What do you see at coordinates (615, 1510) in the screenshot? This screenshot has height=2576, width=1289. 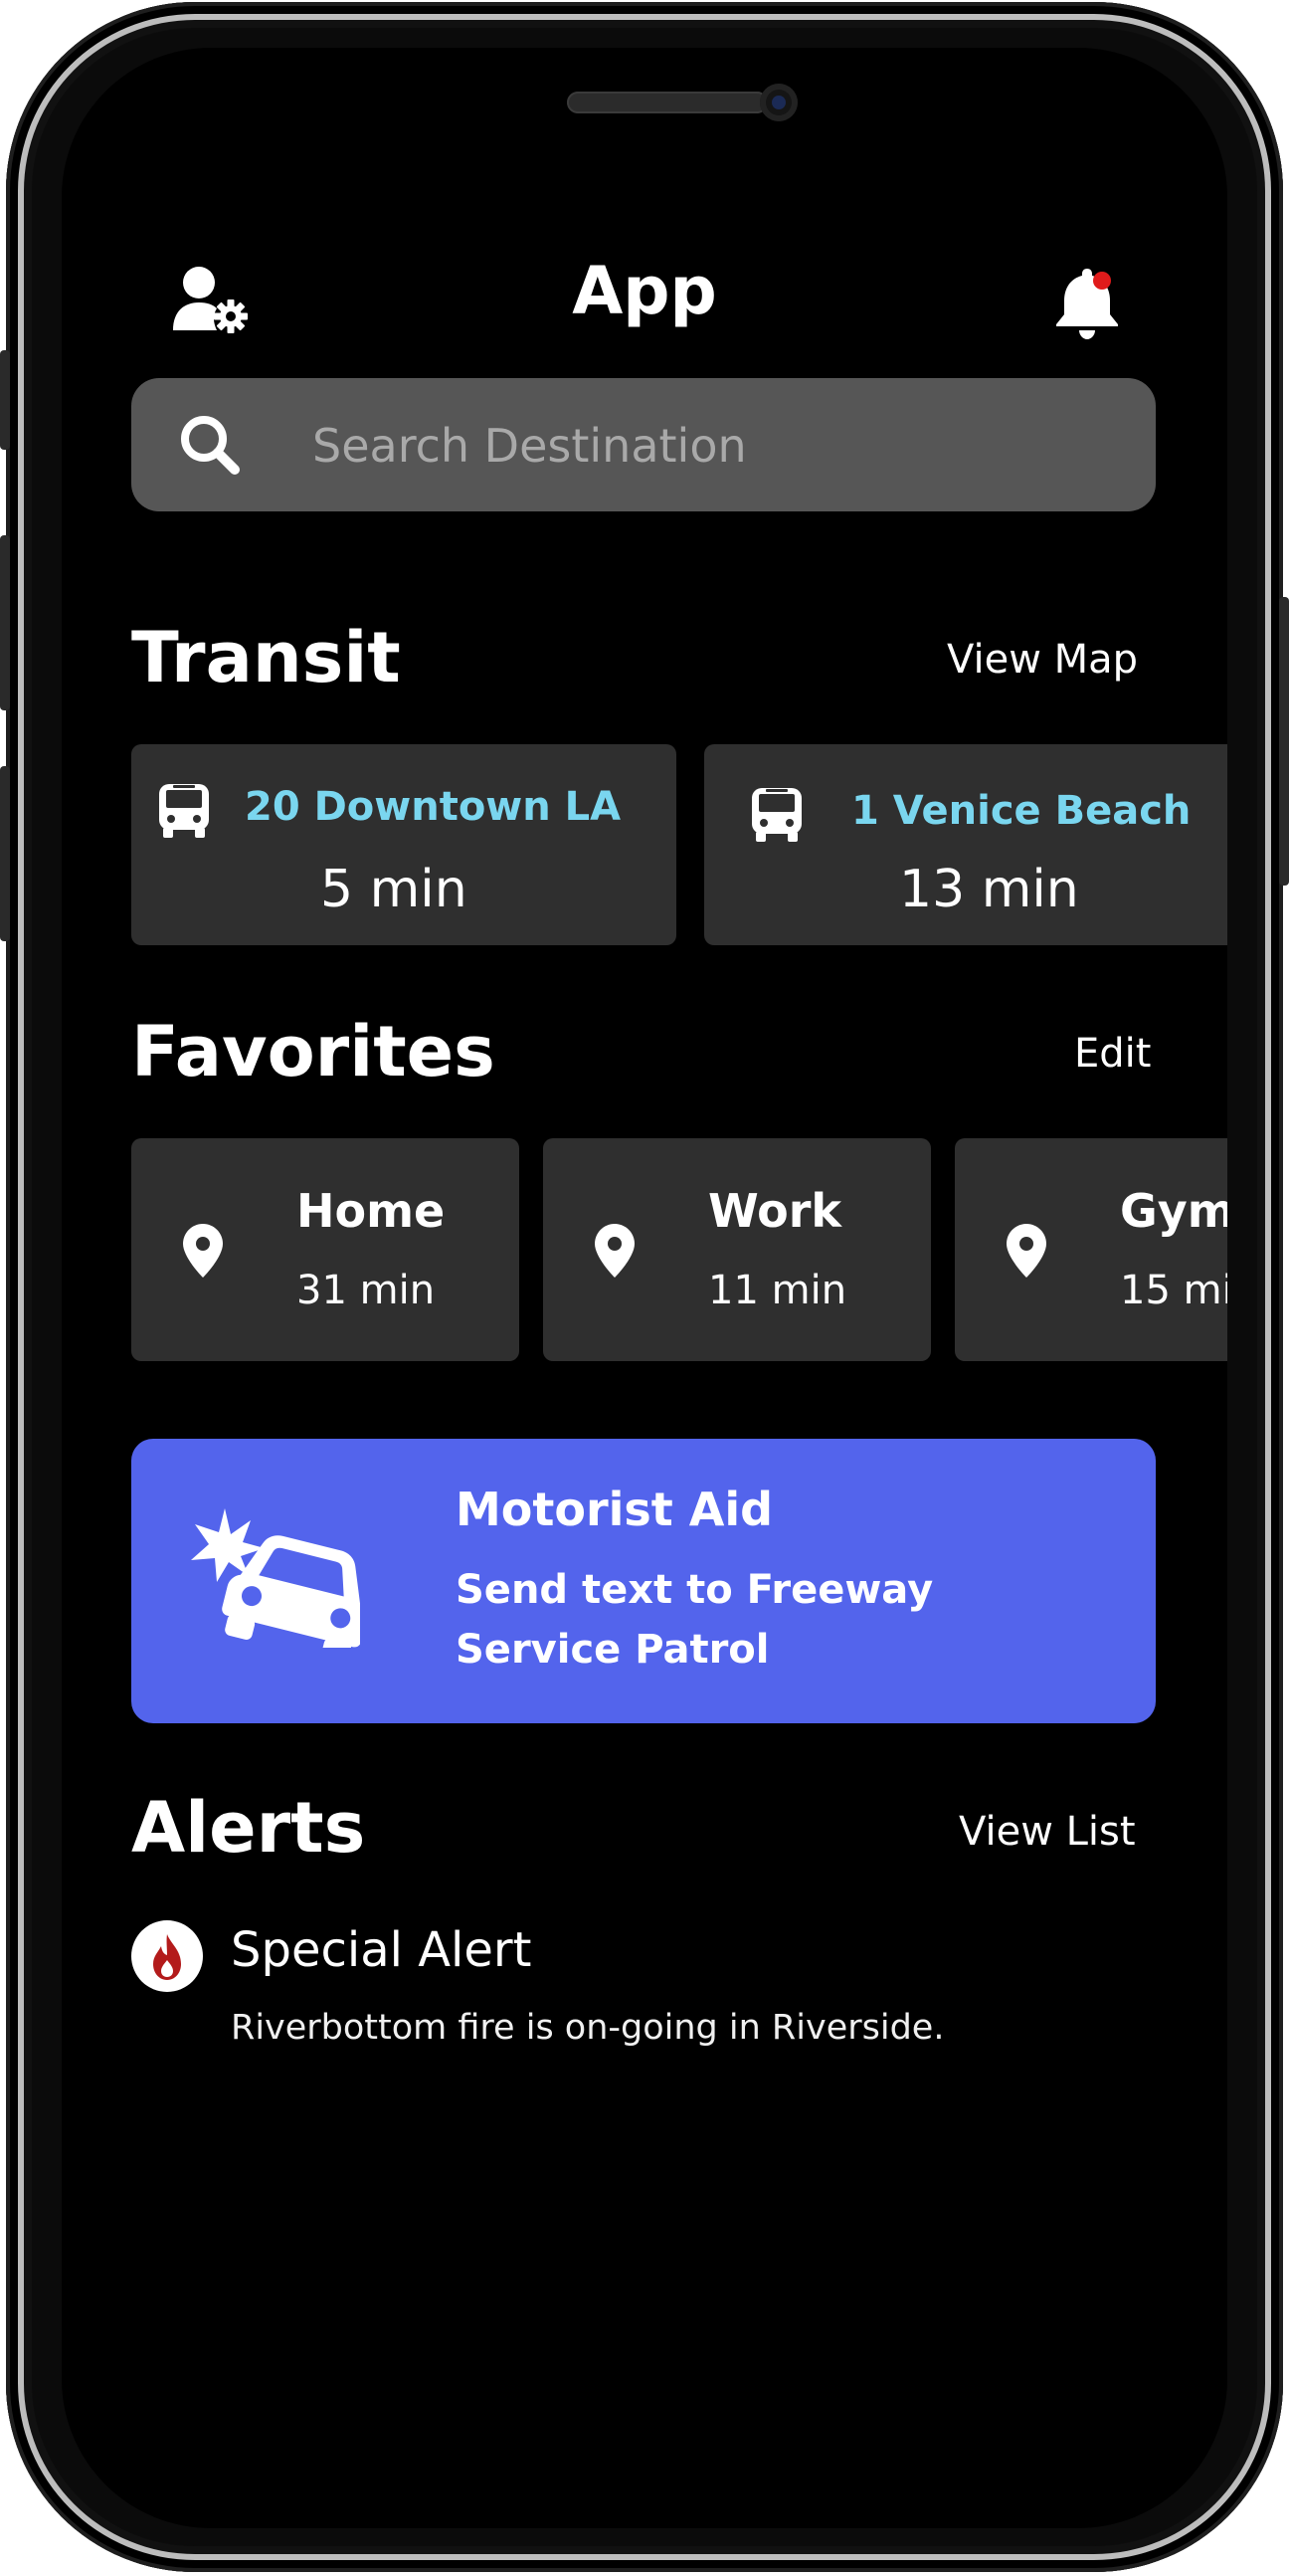 I see `motorist-aid-title: Motorist Aid` at bounding box center [615, 1510].